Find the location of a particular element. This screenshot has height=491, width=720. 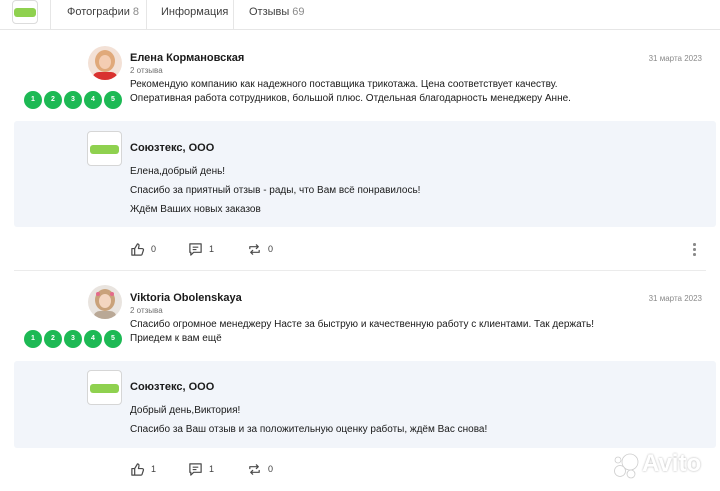

review-author: Viktoria Obolenskaya is located at coordinates (186, 298).